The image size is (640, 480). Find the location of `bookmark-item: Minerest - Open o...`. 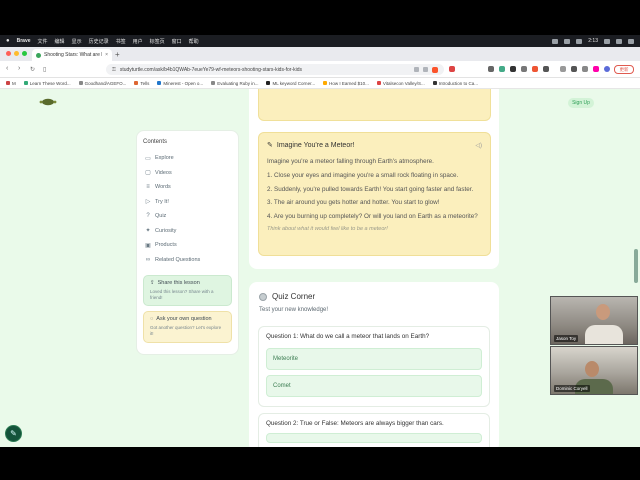

bookmark-item: Minerest - Open o... is located at coordinates (180, 83).